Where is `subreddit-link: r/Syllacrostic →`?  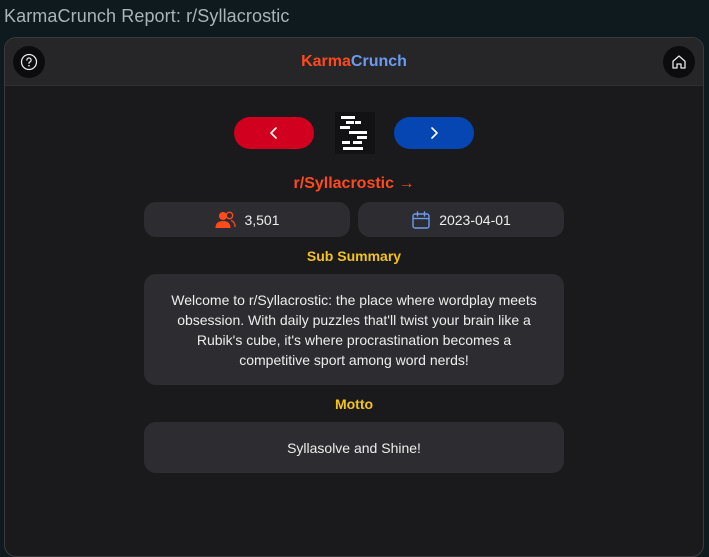
subreddit-link: r/Syllacrostic → is located at coordinates (354, 184).